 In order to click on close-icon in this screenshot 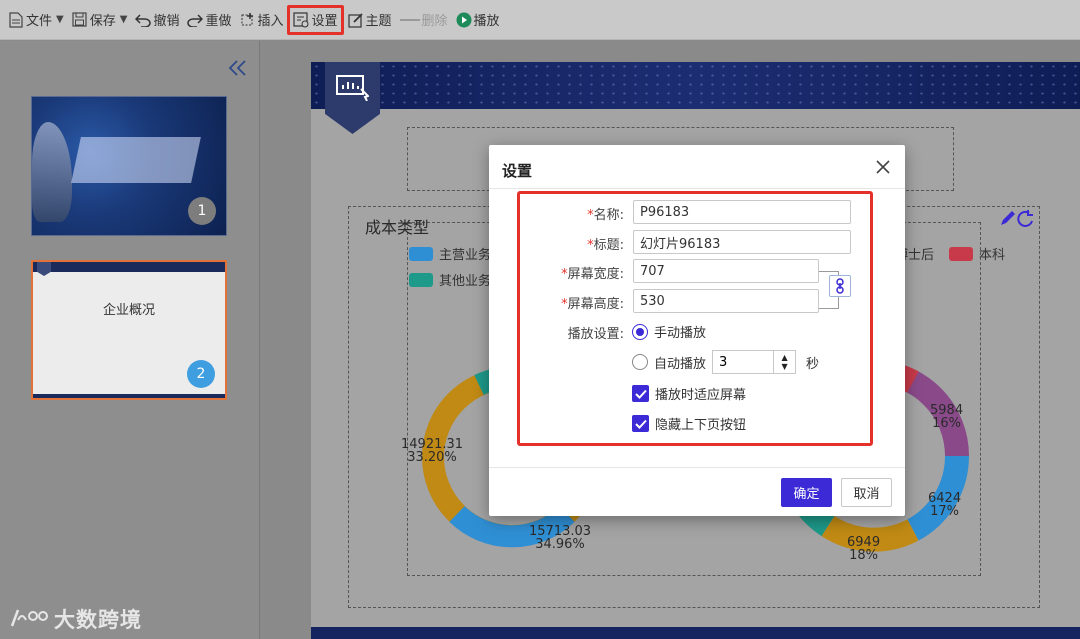, I will do `click(883, 167)`.